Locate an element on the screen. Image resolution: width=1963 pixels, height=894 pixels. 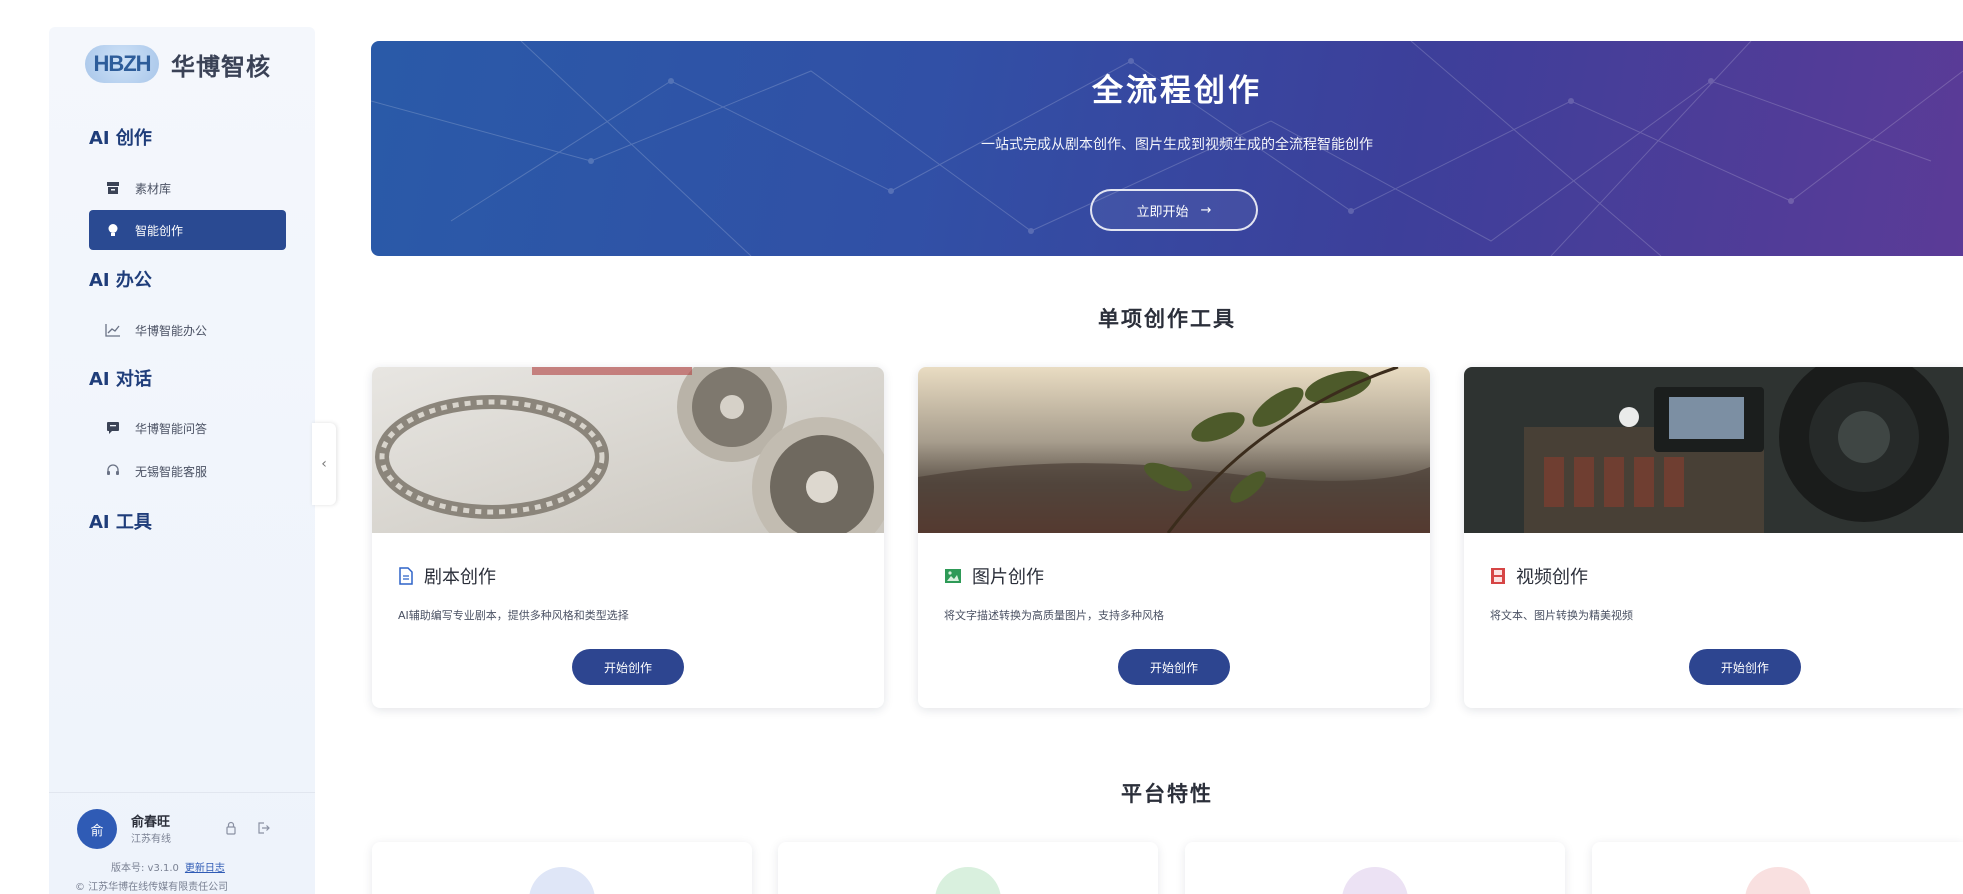
group-ai-chat: AI 对话 is located at coordinates (120, 379).